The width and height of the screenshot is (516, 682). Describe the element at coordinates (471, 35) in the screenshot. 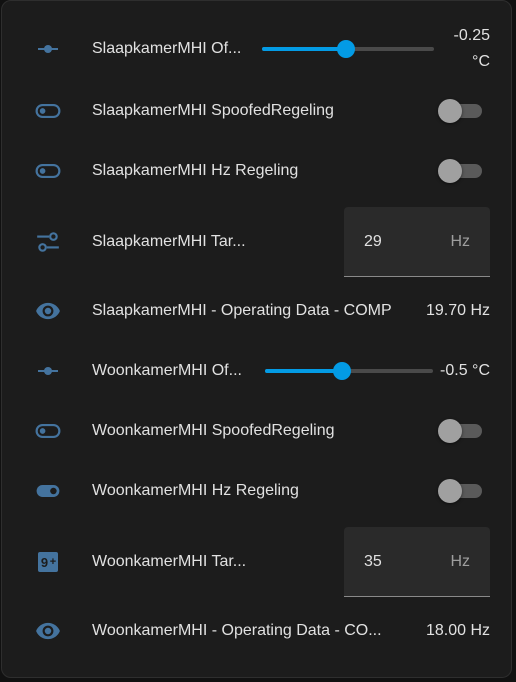

I see `state-value: -0.25` at that location.